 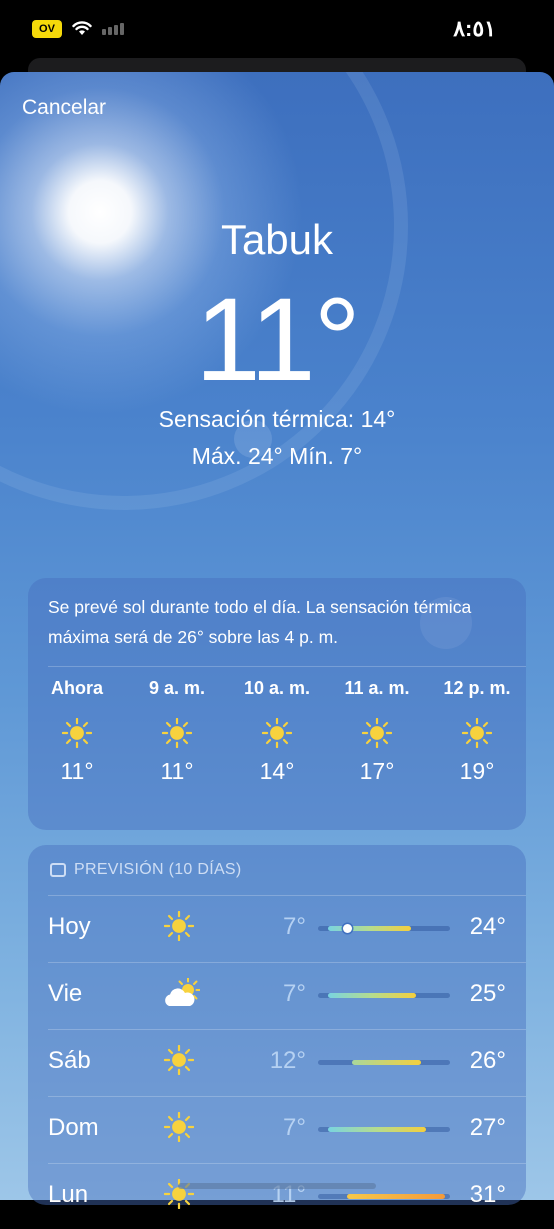 I want to click on hourly-item: Ahora 11°, so click(x=77, y=731).